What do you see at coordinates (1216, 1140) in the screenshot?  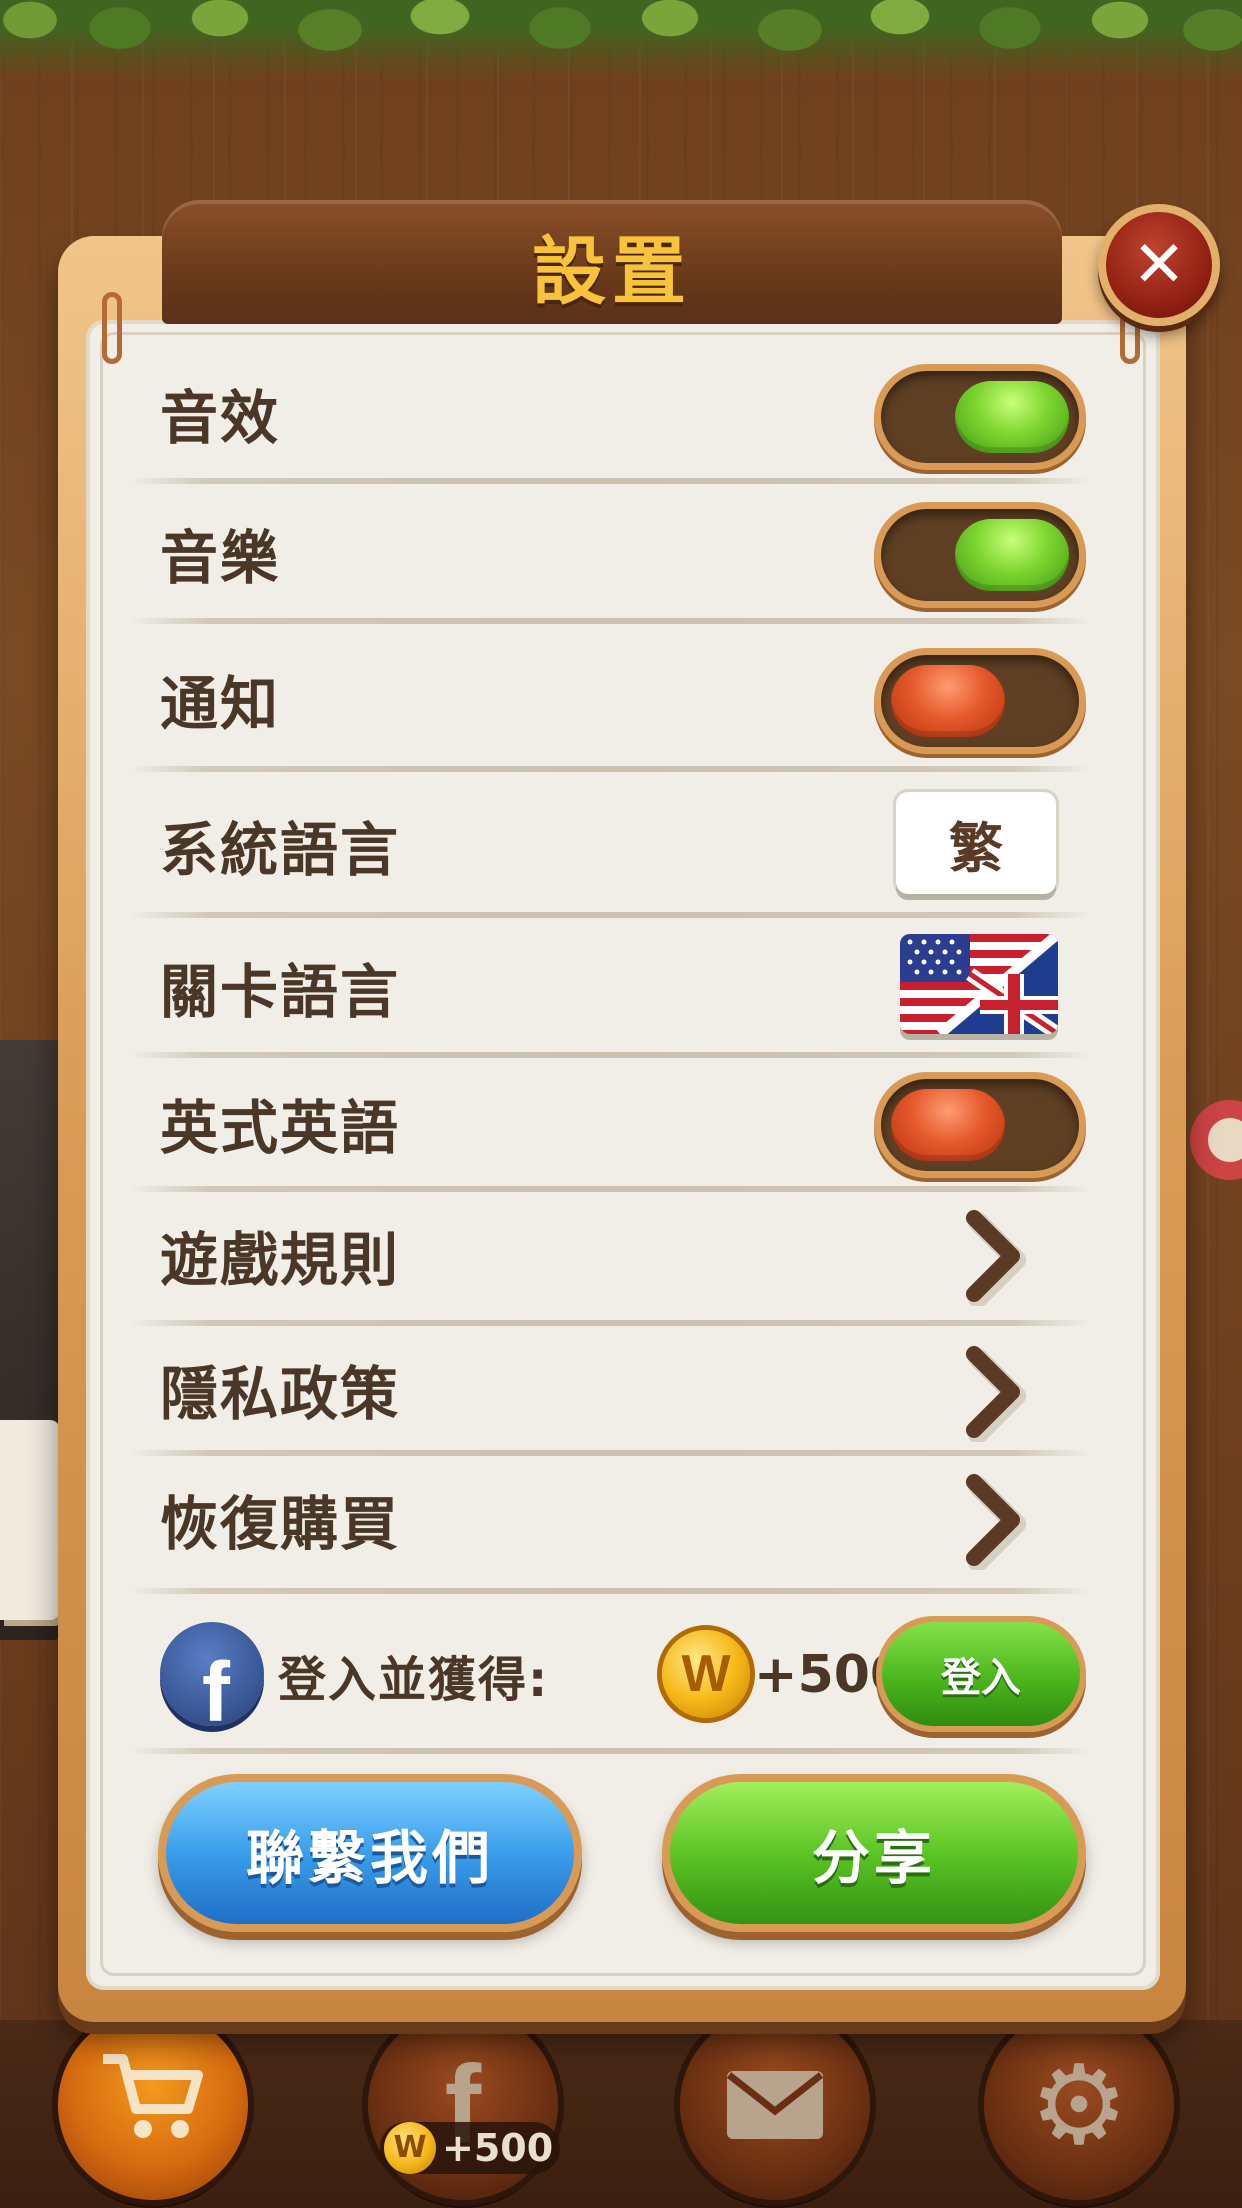 I see `background-chip-right` at bounding box center [1216, 1140].